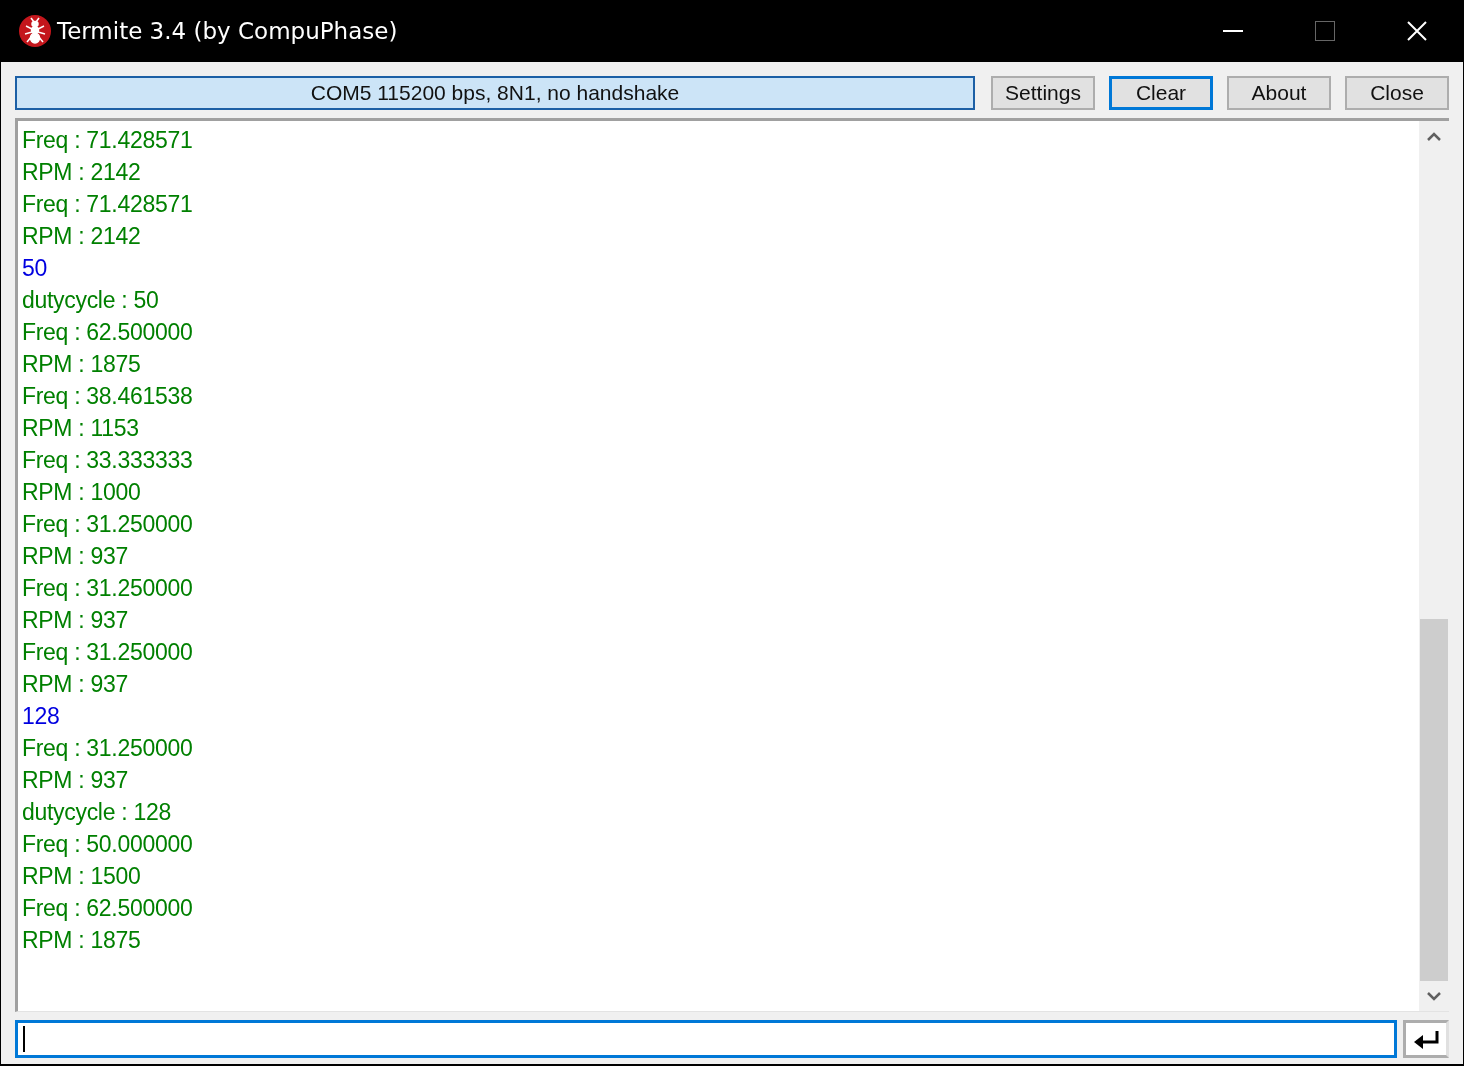 This screenshot has height=1066, width=1464. Describe the element at coordinates (96, 812) in the screenshot. I see `terminal-line: dutycycle : 128` at that location.